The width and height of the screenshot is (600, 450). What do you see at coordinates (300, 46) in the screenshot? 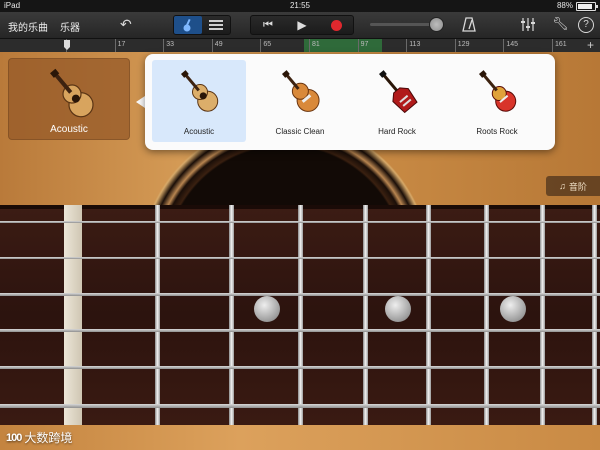
I see `timeline-ruler: + 17 33 49 65 81 97 113 129 145 161` at bounding box center [300, 46].